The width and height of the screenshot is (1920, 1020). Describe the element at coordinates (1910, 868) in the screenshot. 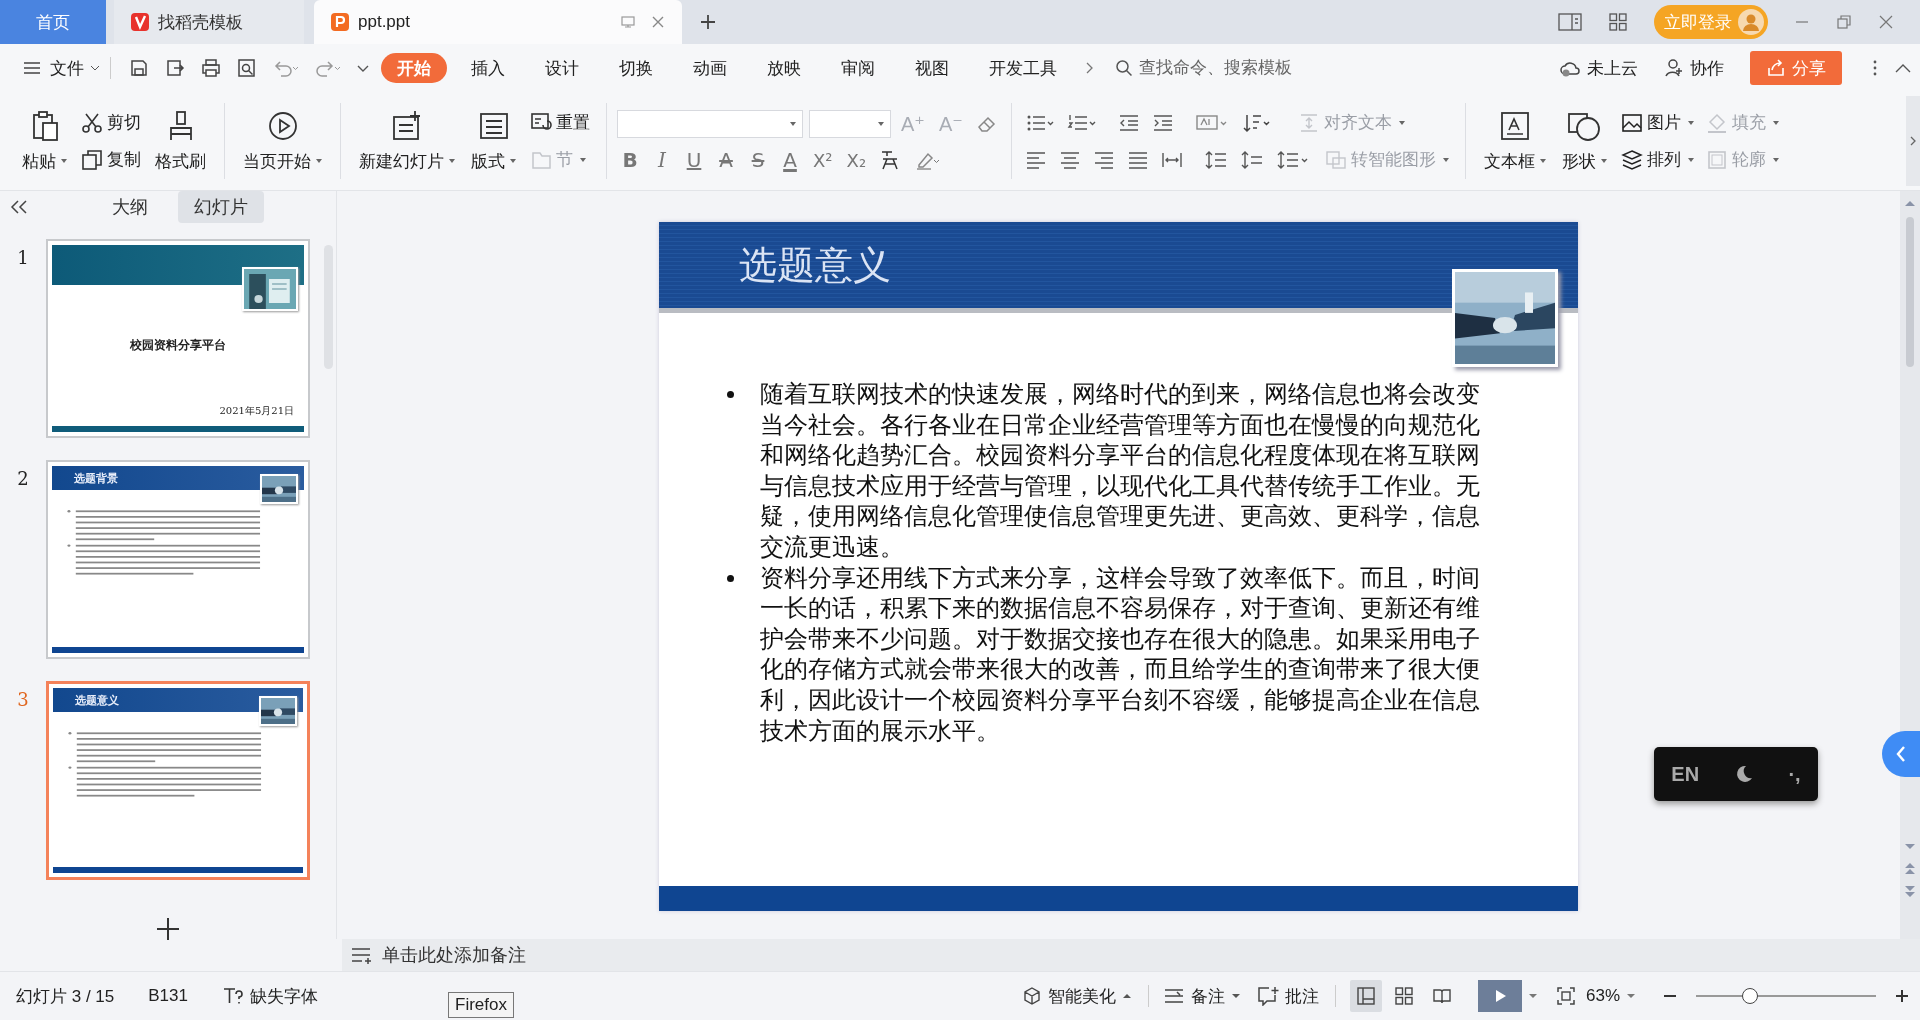

I see `previous-slide-icon` at that location.